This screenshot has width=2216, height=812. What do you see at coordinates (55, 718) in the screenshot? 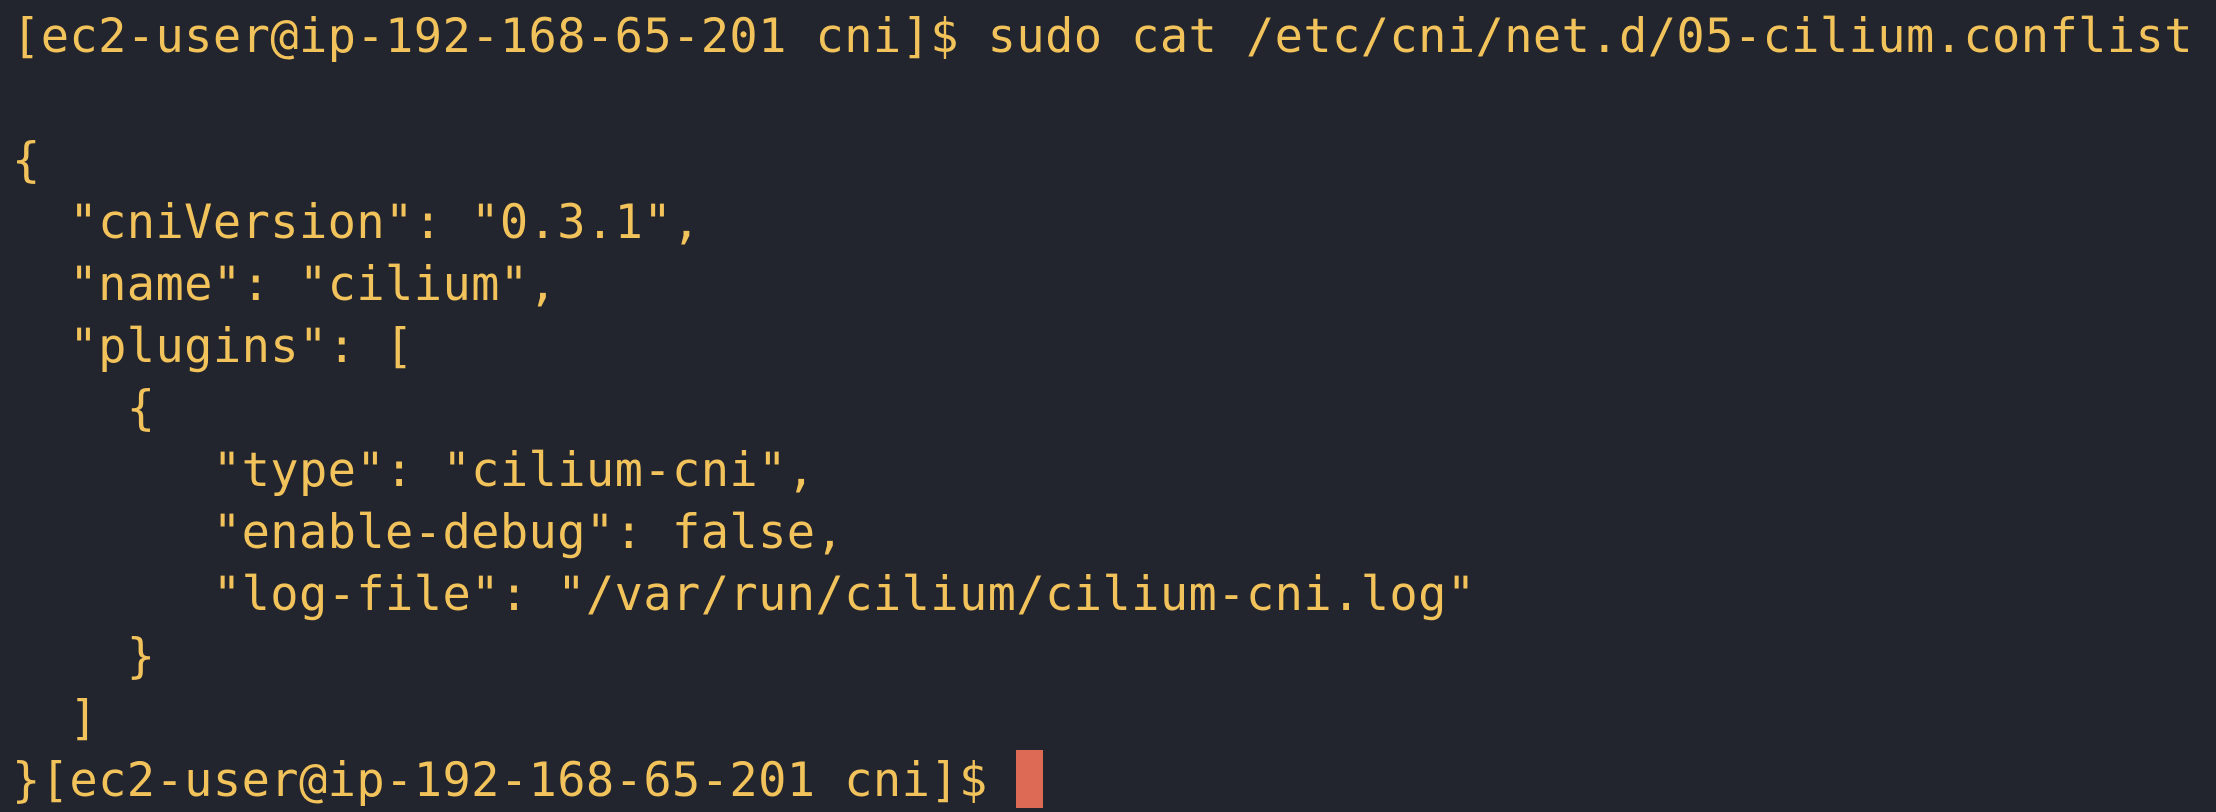
I see `terminal-line-plugins-close: ]` at bounding box center [55, 718].